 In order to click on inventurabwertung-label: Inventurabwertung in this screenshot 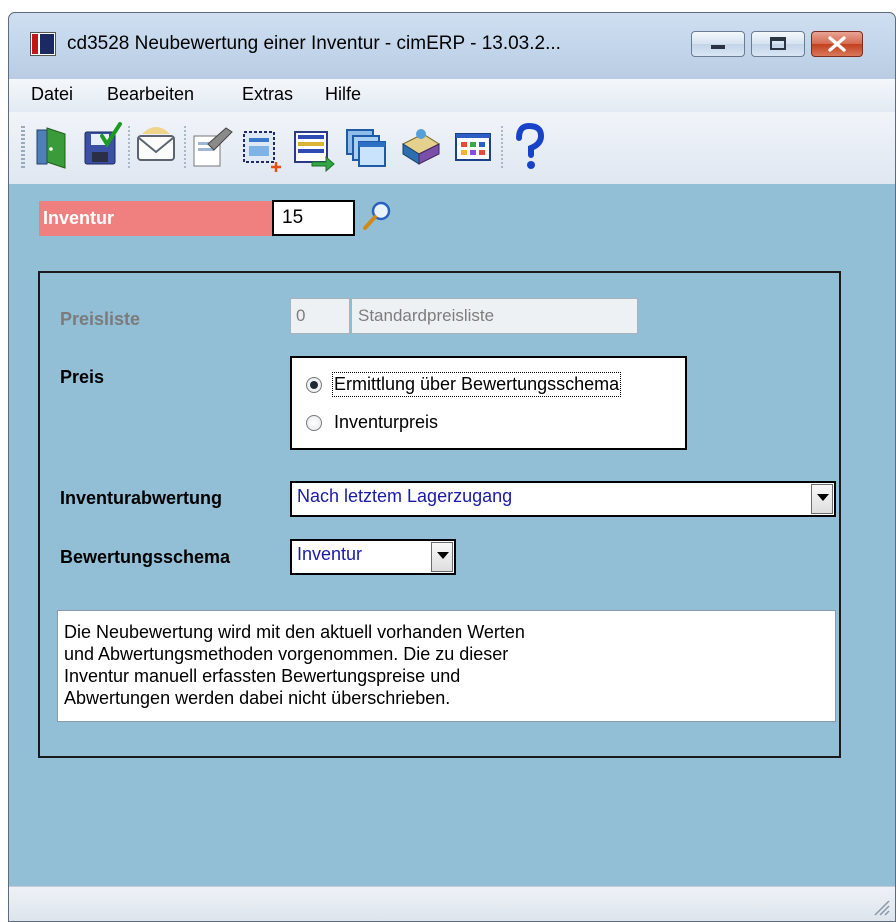, I will do `click(141, 498)`.